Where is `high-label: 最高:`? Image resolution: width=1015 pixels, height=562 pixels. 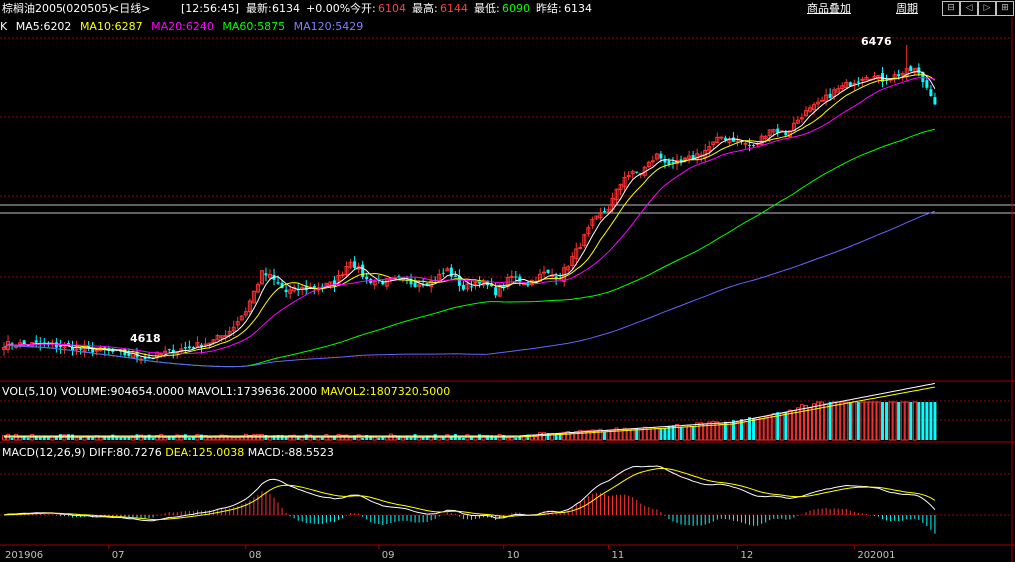
high-label: 最高: is located at coordinates (425, 8).